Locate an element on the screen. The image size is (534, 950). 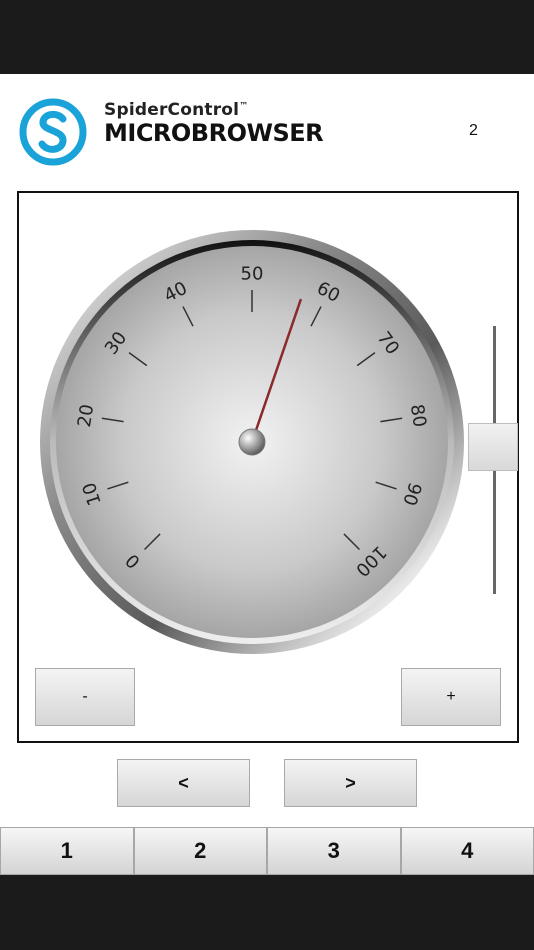
slider-thumb is located at coordinates (493, 446).